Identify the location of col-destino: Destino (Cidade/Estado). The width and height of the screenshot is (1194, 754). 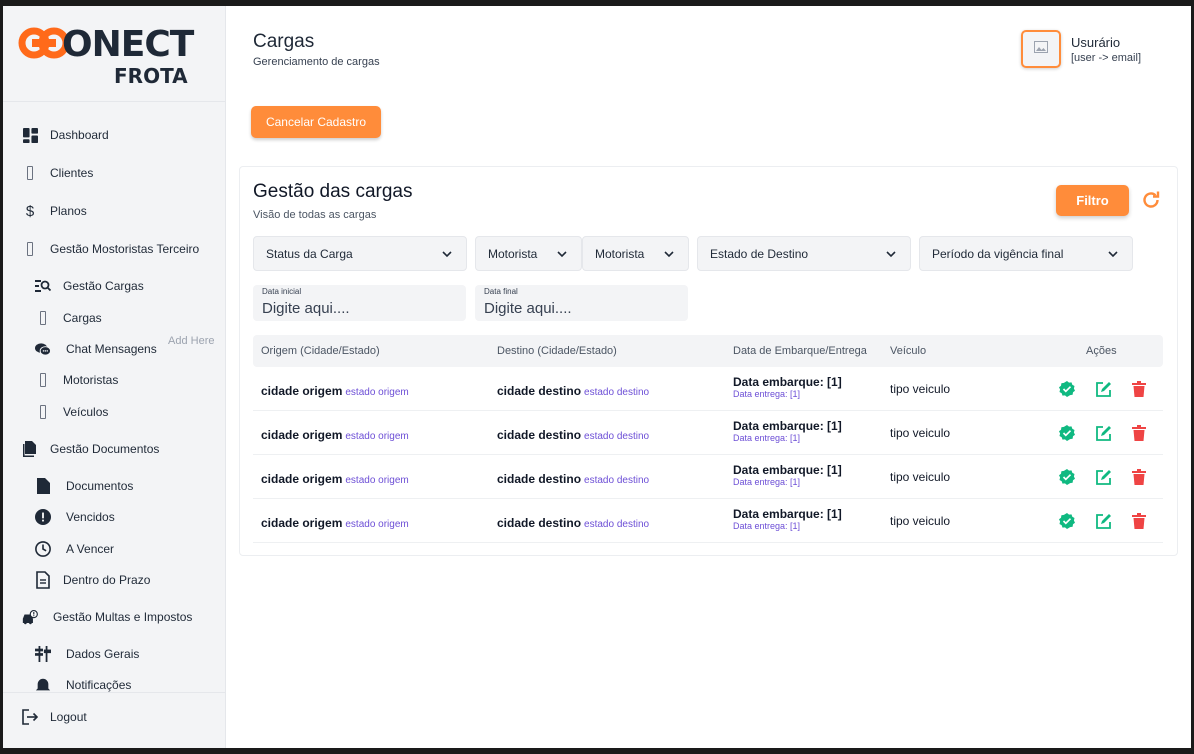
(557, 351).